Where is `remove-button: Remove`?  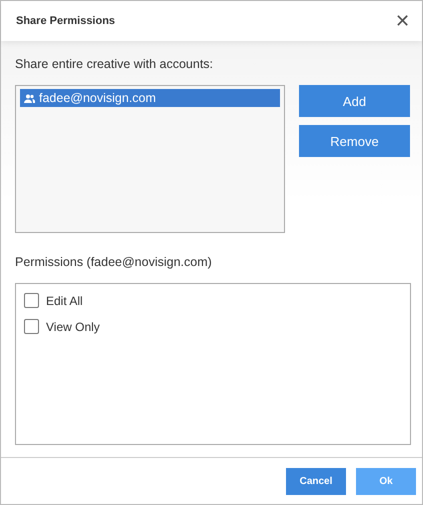 remove-button: Remove is located at coordinates (354, 141).